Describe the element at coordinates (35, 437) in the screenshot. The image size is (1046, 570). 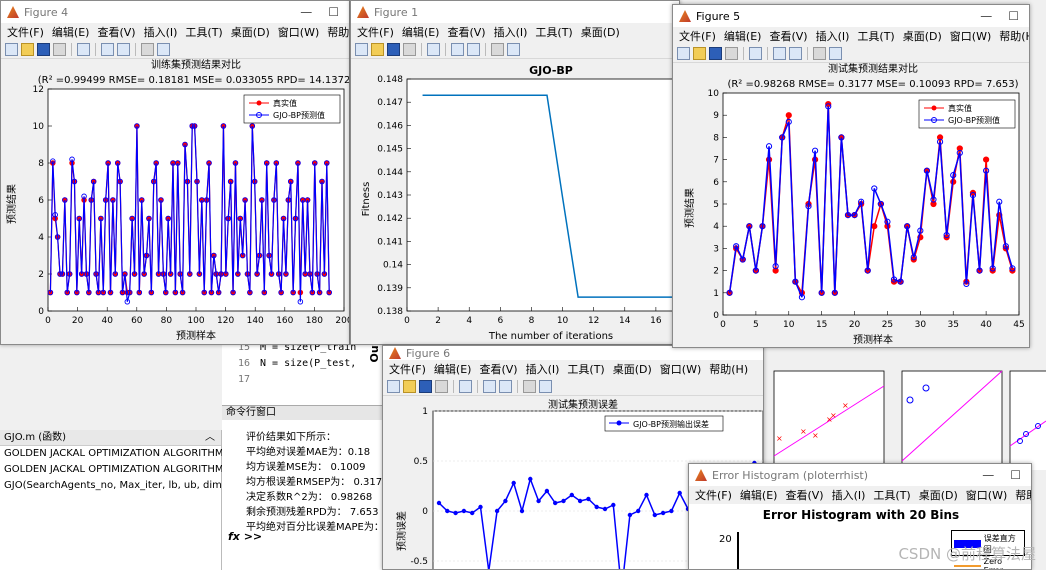
I see `file-panel-header: GJO.m (函数)` at that location.